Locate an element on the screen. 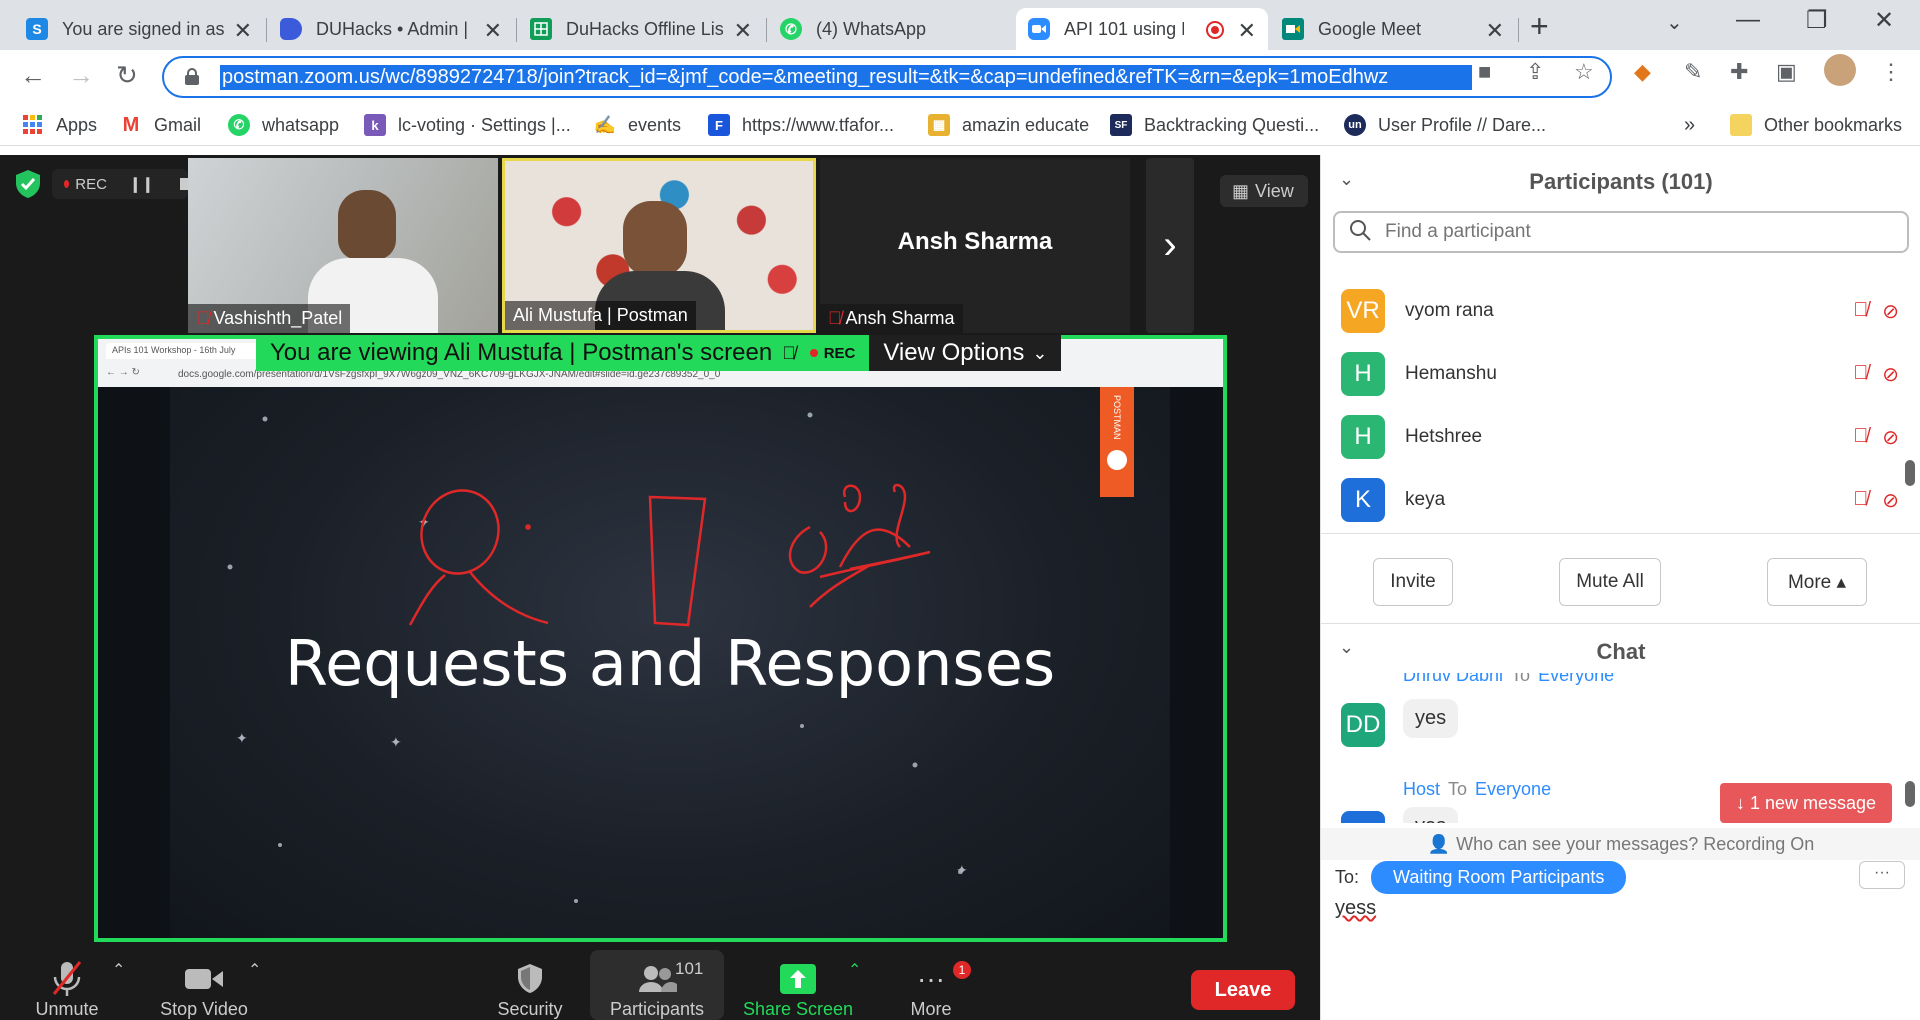 This screenshot has width=1920, height=1020. shield-check-icon is located at coordinates (28, 184).